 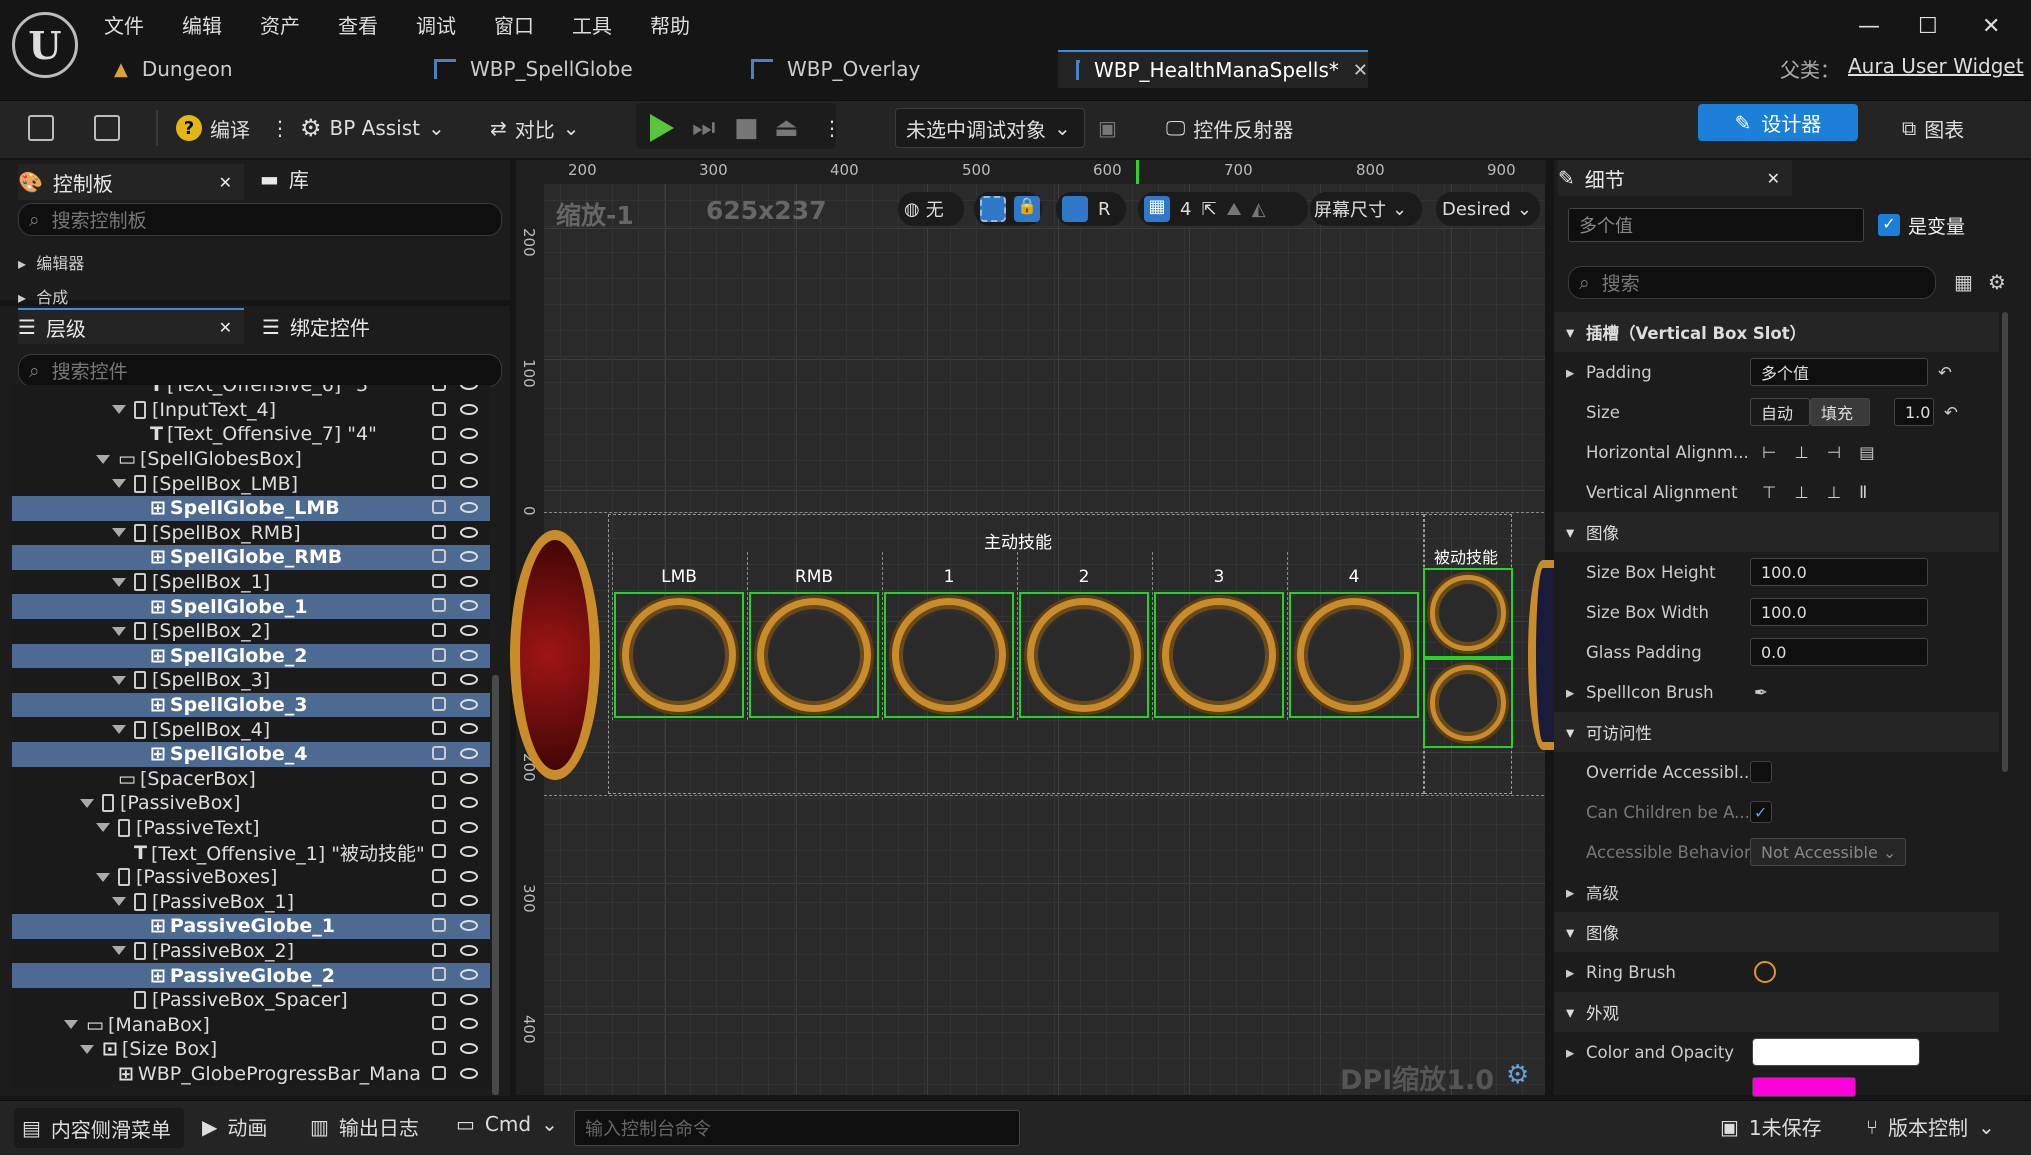 What do you see at coordinates (251, 1049) in the screenshot?
I see `hierarchy-row: ⊡ [Size Box]` at bounding box center [251, 1049].